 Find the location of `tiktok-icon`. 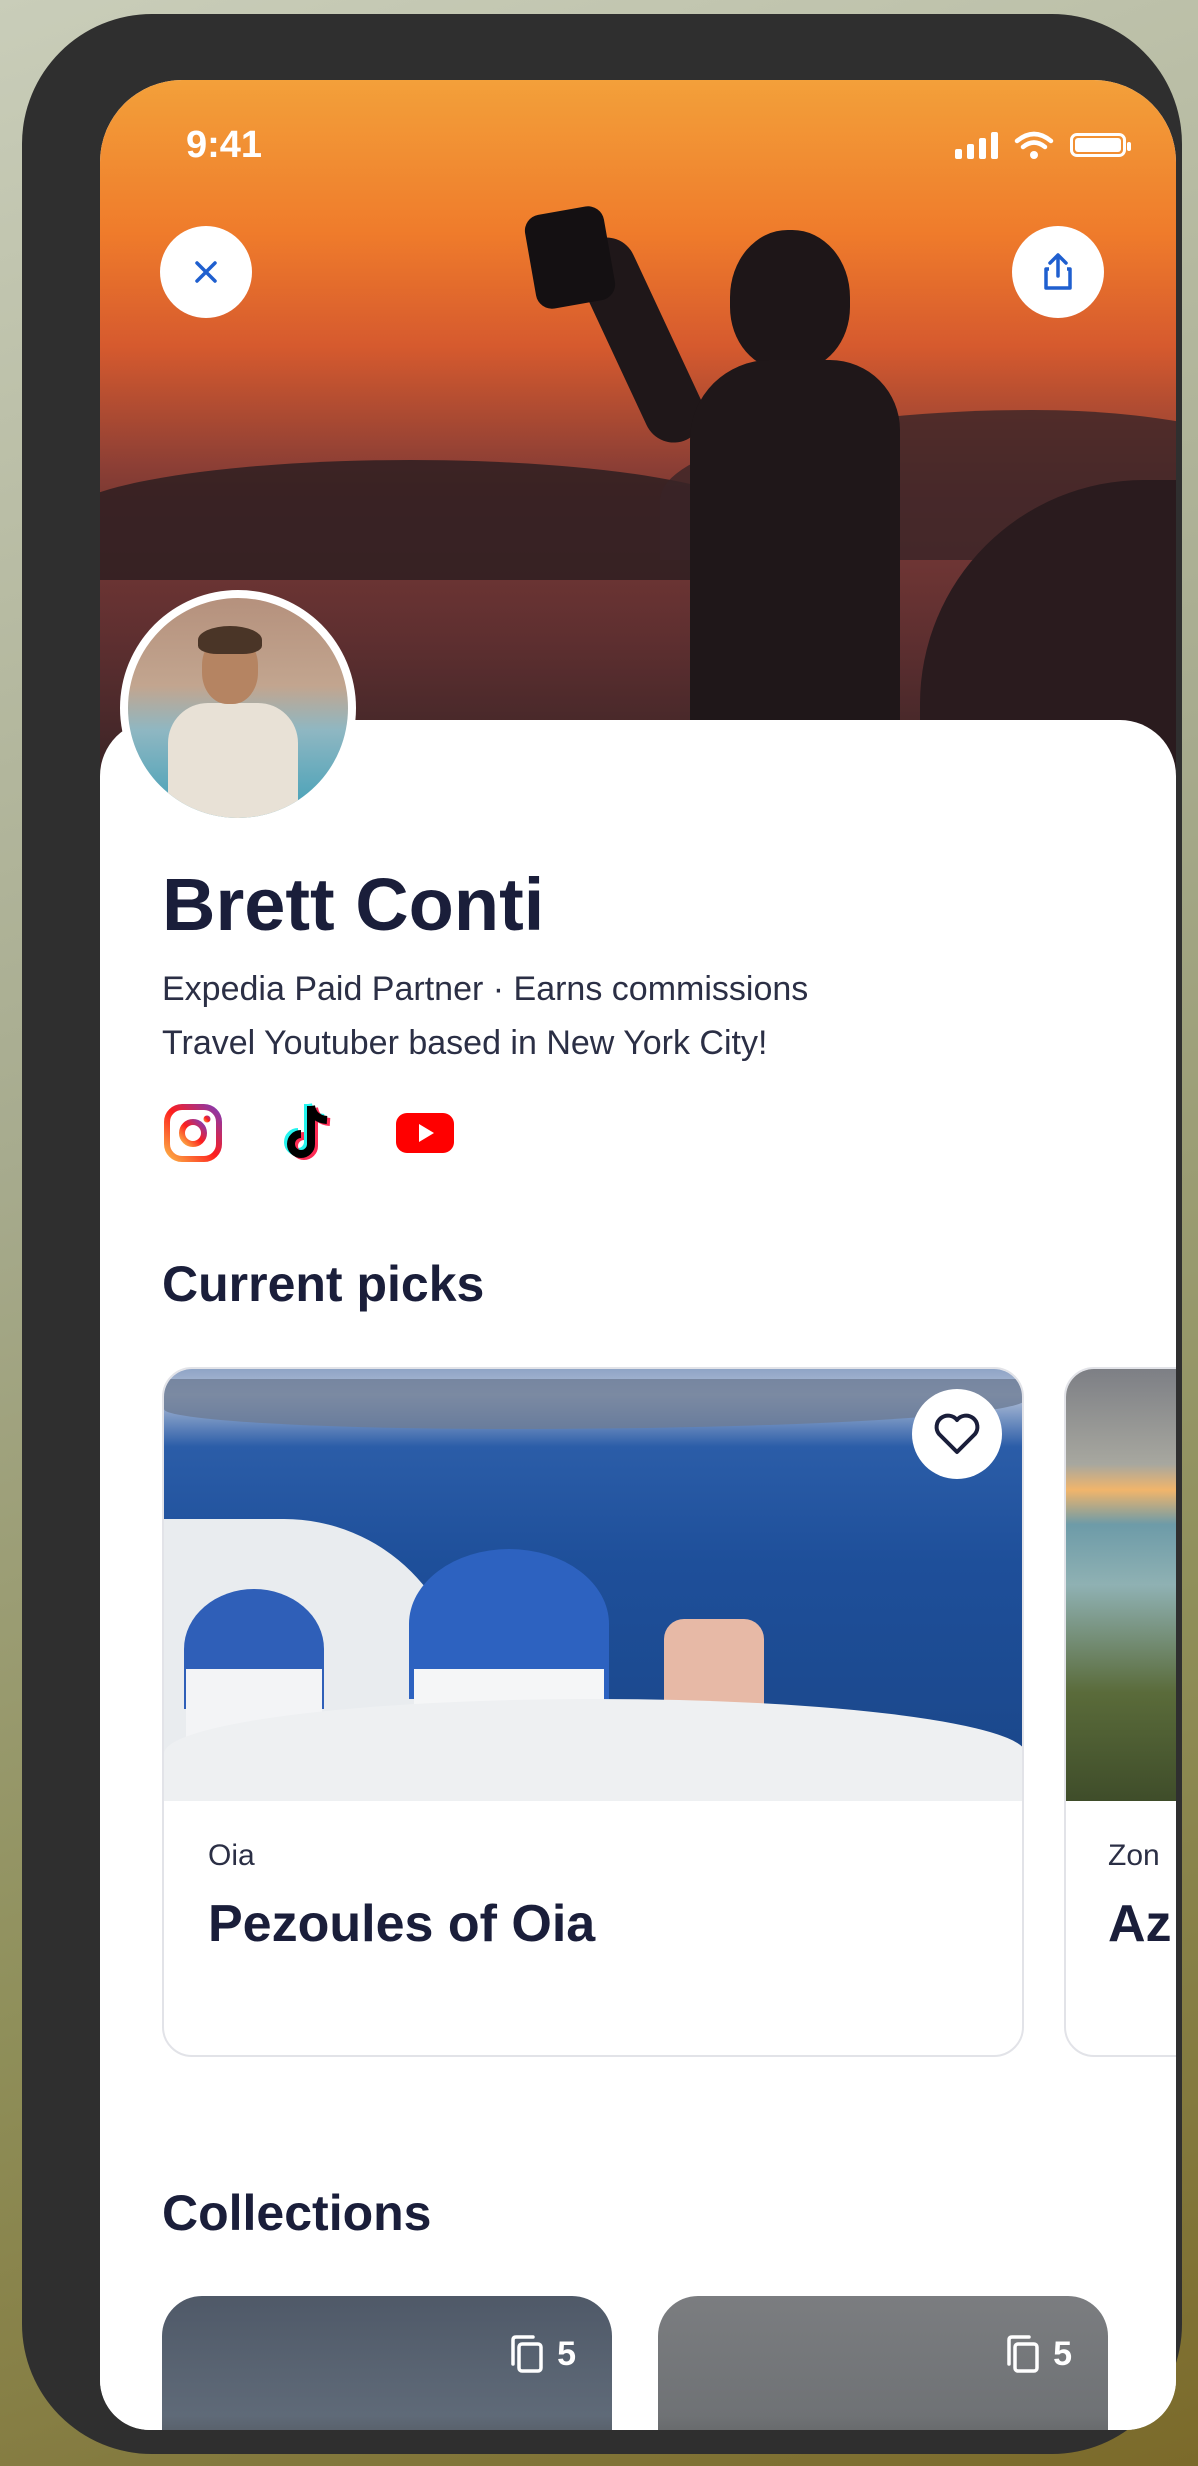

tiktok-icon is located at coordinates (307, 1131).